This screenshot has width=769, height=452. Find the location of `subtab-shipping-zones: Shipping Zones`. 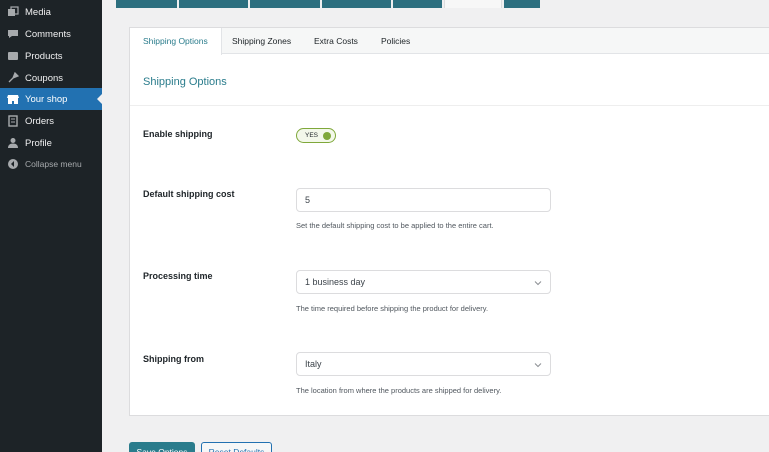

subtab-shipping-zones: Shipping Zones is located at coordinates (261, 41).